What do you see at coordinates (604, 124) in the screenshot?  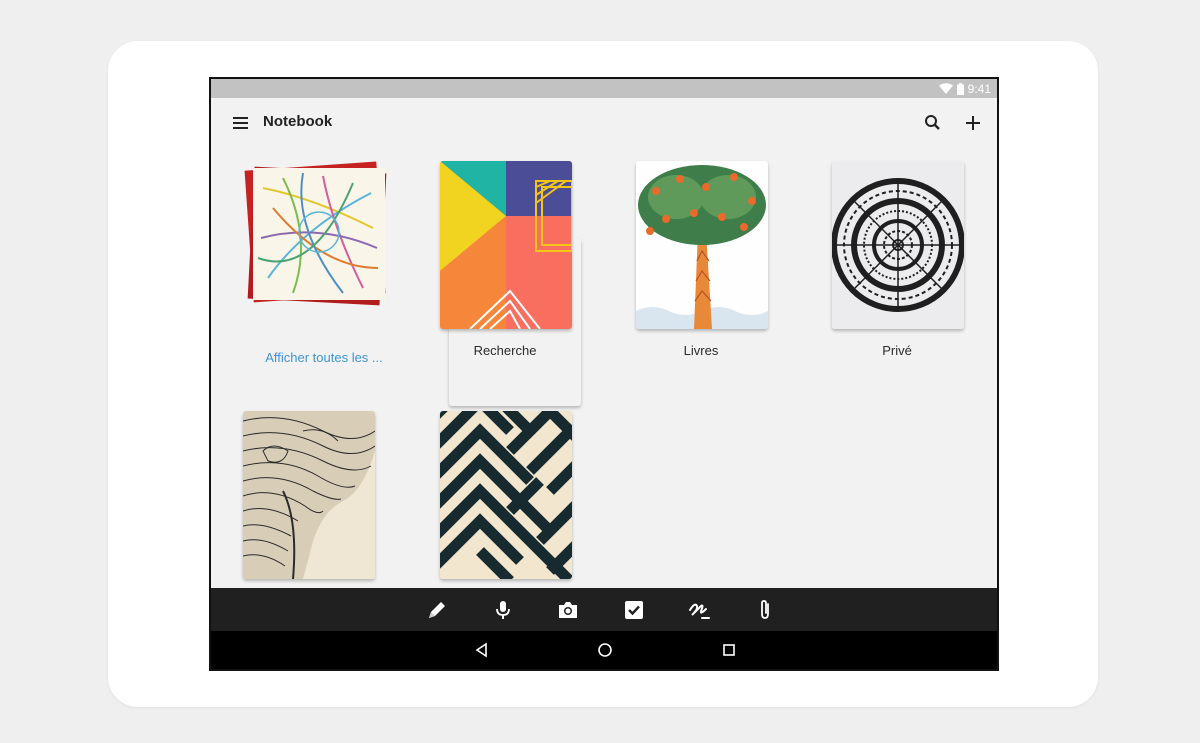 I see `app-bar: Notebook` at bounding box center [604, 124].